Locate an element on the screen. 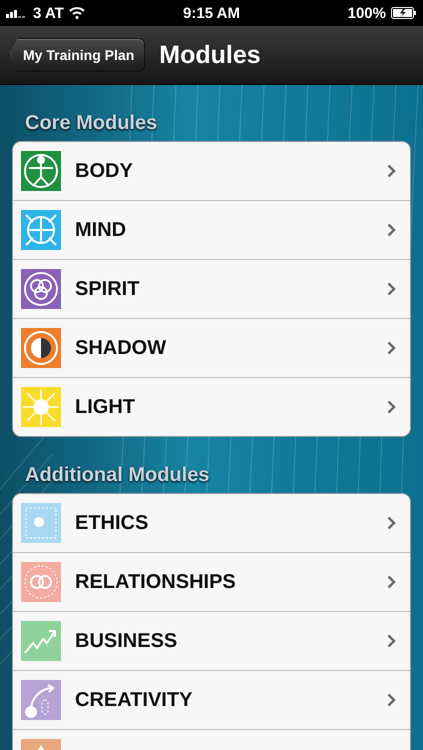  module-row: BODY is located at coordinates (211, 171).